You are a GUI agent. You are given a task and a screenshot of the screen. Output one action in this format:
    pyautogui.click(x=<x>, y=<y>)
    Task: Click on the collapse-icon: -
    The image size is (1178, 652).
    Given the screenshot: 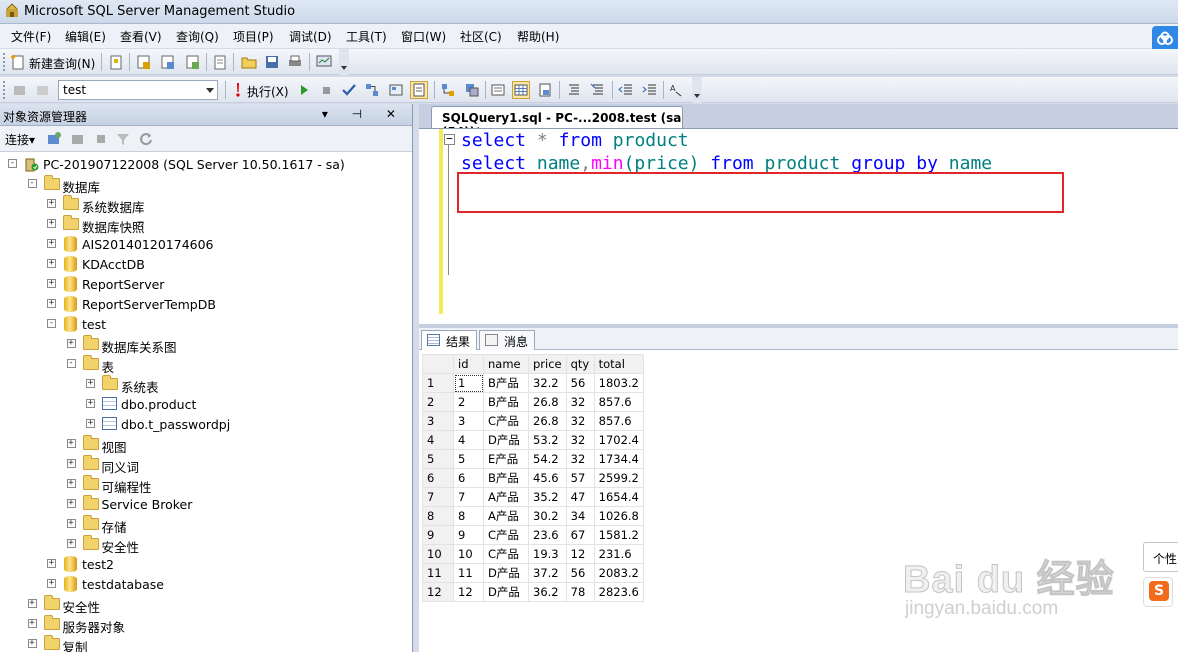 What is the action you would take?
    pyautogui.click(x=32, y=183)
    